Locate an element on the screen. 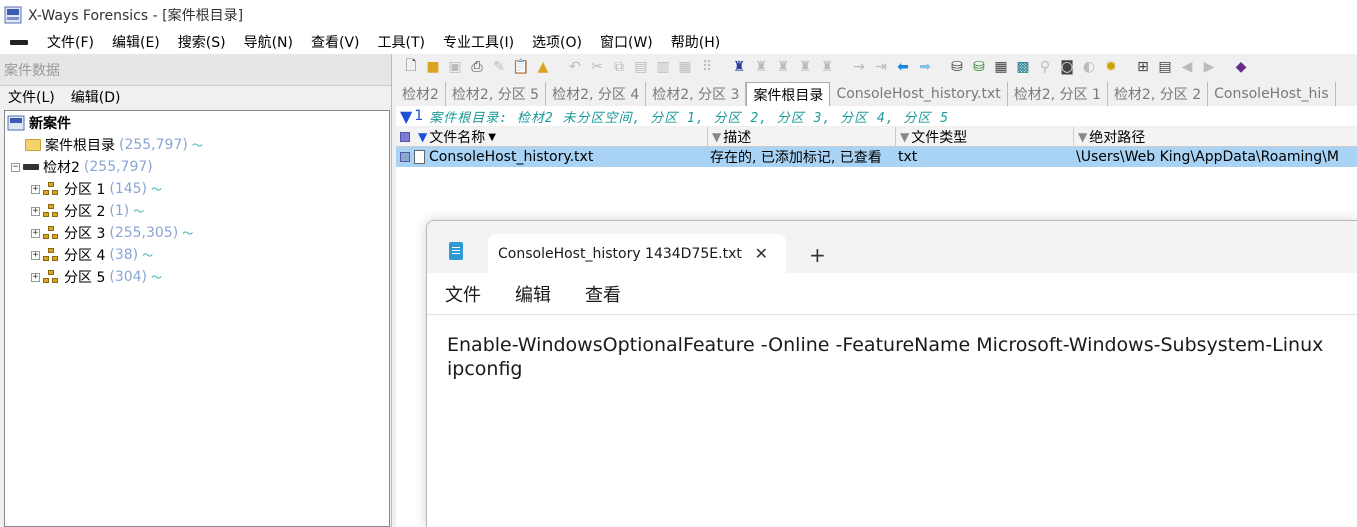  row-checkbox is located at coordinates (405, 157).